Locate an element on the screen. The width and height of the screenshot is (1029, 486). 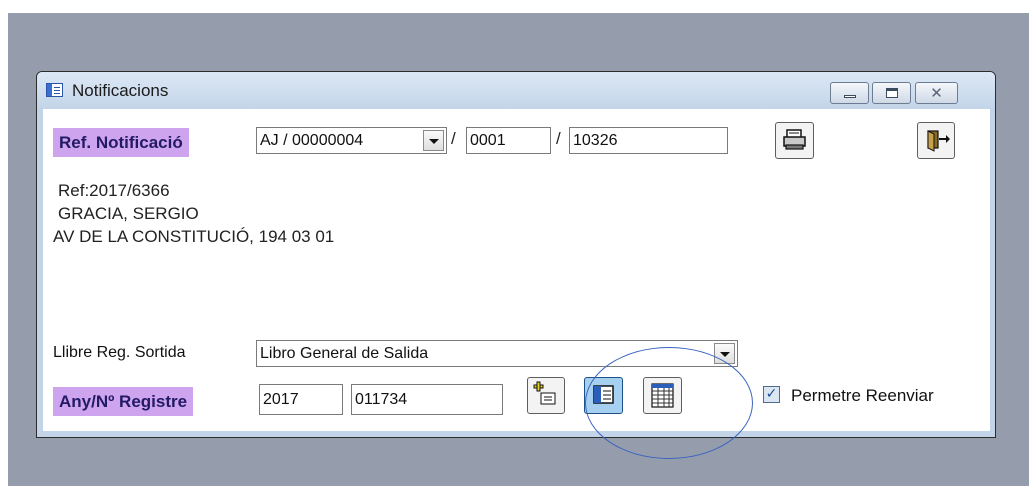
exit-button is located at coordinates (936, 140).